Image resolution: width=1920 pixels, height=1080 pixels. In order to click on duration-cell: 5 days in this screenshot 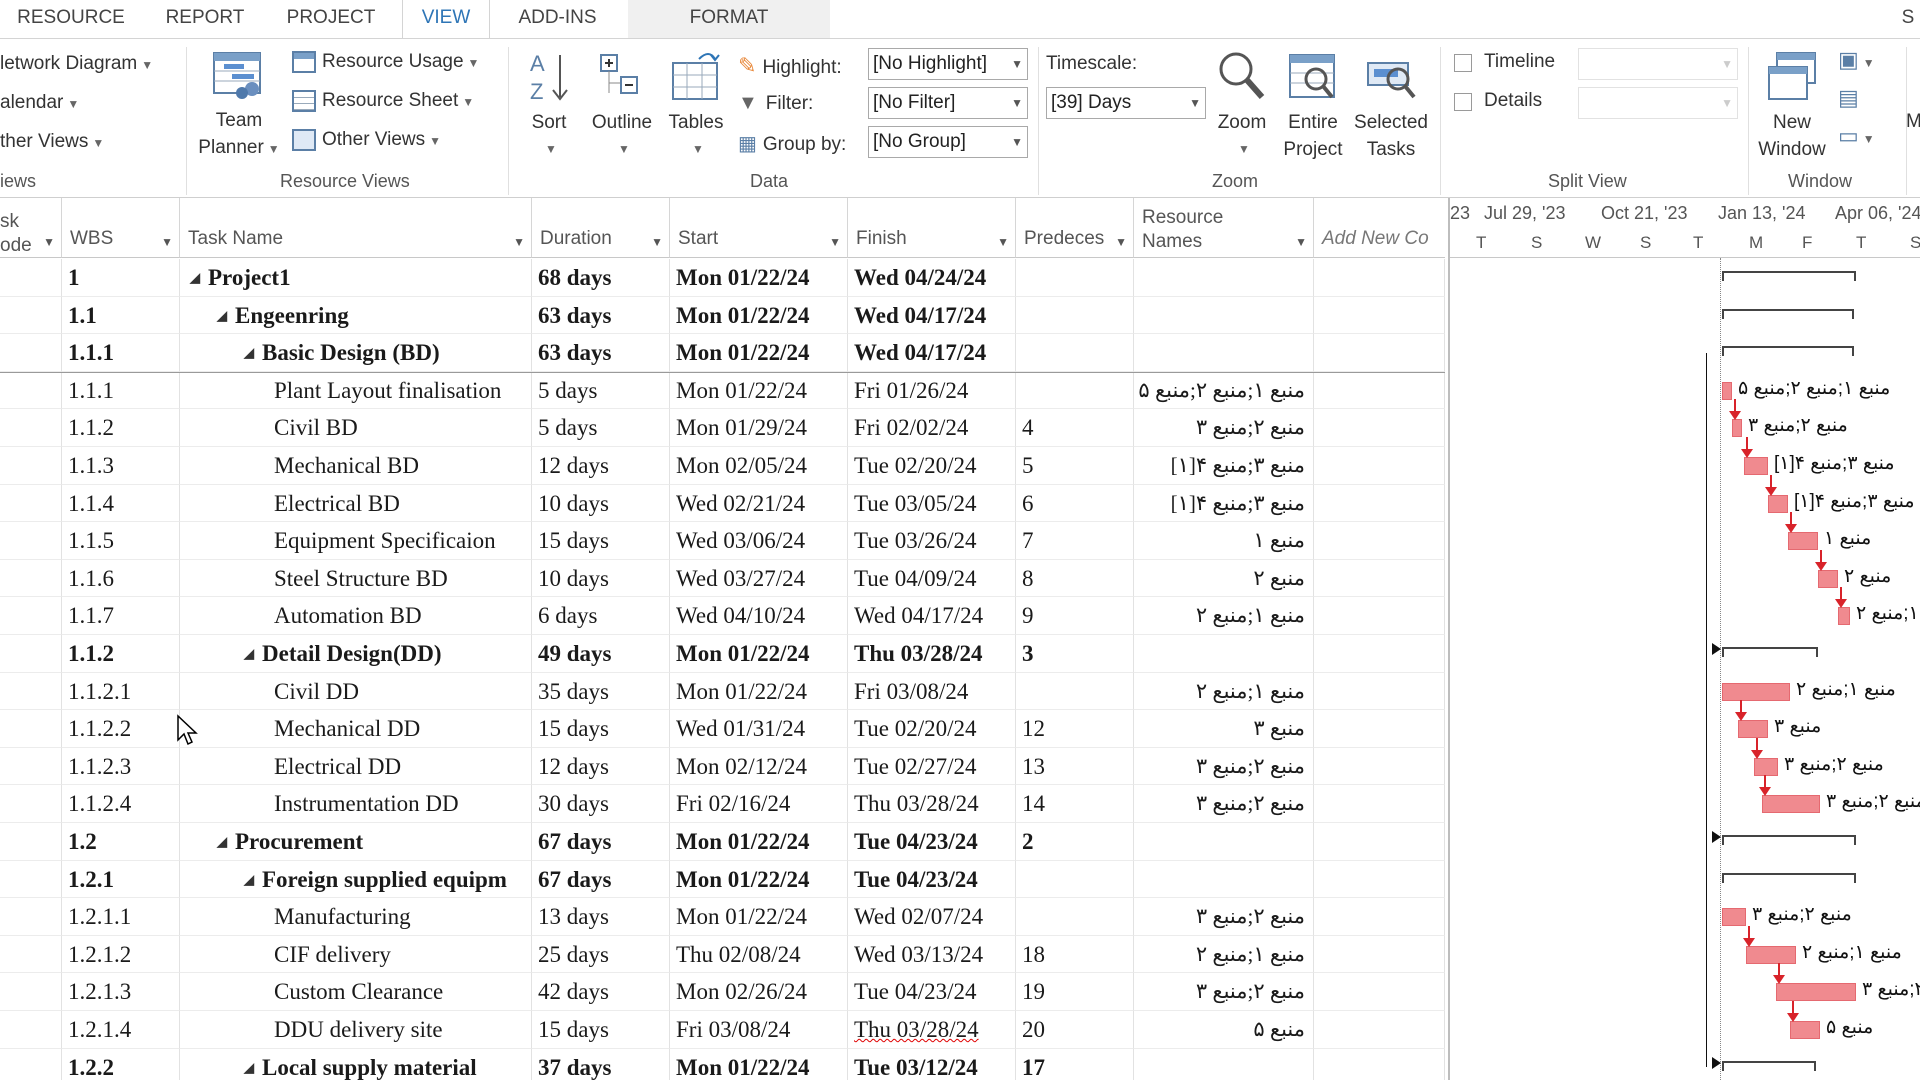, I will do `click(601, 390)`.